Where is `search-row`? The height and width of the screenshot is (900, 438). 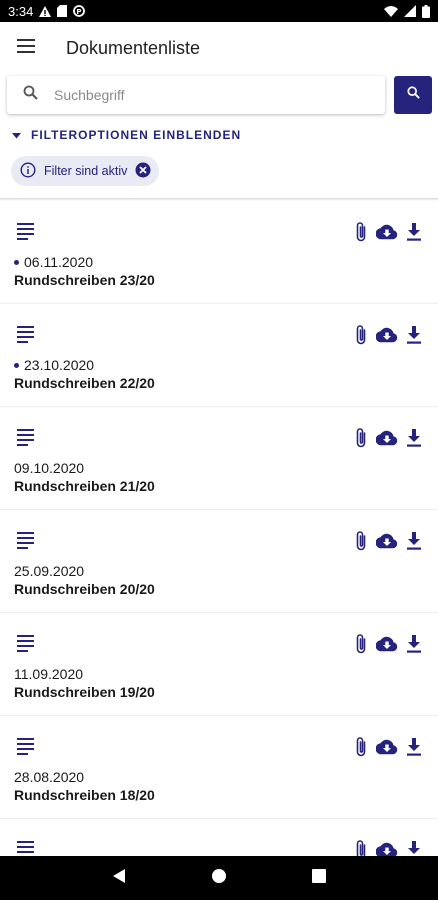
search-row is located at coordinates (220, 96).